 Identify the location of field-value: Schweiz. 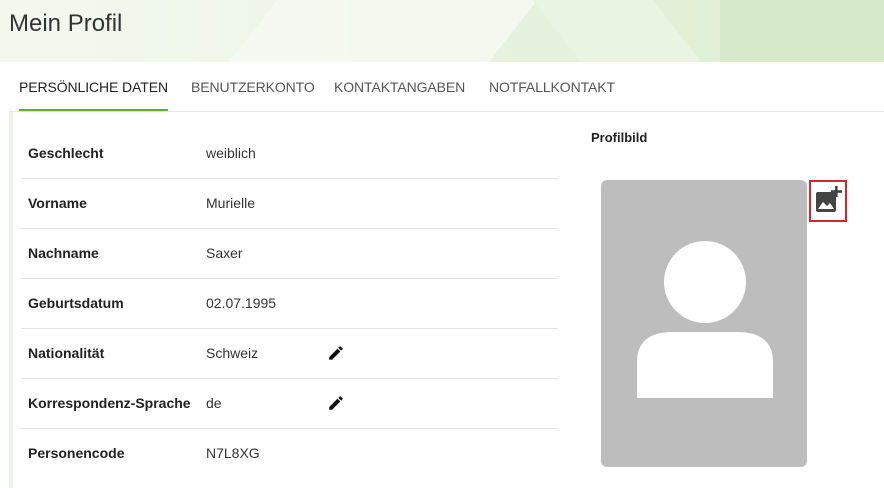
(232, 353).